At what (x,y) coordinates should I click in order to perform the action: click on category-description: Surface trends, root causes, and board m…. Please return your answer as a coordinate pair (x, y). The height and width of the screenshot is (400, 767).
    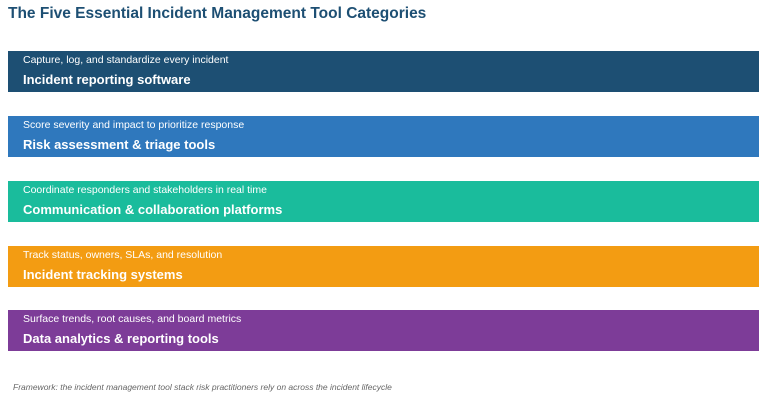
    Looking at the image, I should click on (132, 319).